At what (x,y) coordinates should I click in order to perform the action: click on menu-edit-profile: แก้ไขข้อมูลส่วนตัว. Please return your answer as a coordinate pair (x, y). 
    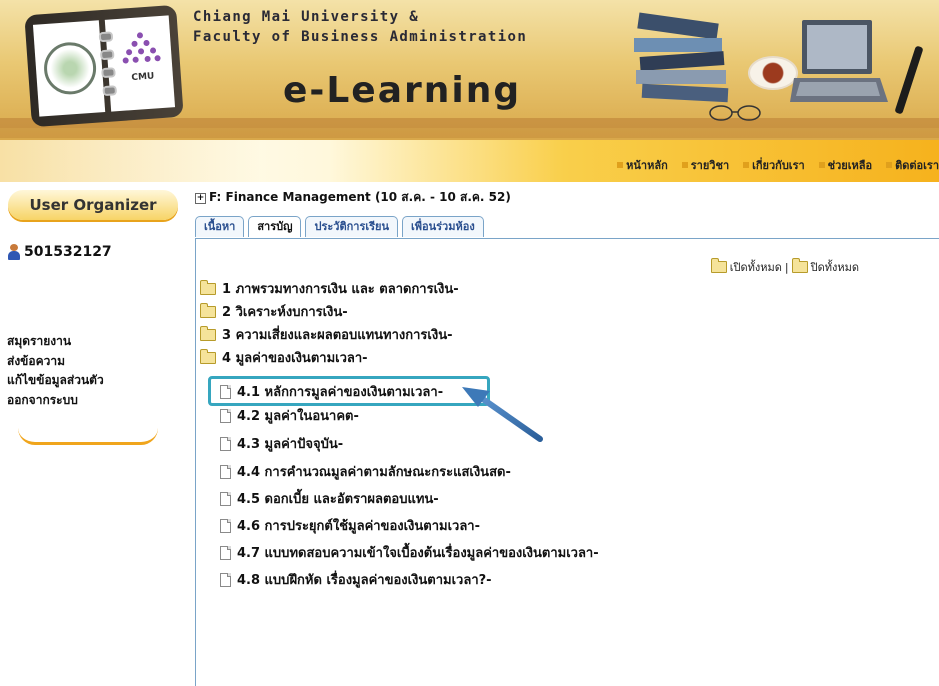
    Looking at the image, I should click on (55, 381).